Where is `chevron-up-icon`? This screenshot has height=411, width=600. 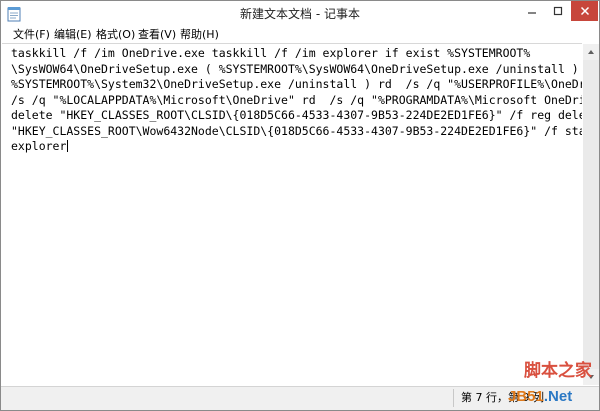
chevron-up-icon is located at coordinates (591, 52).